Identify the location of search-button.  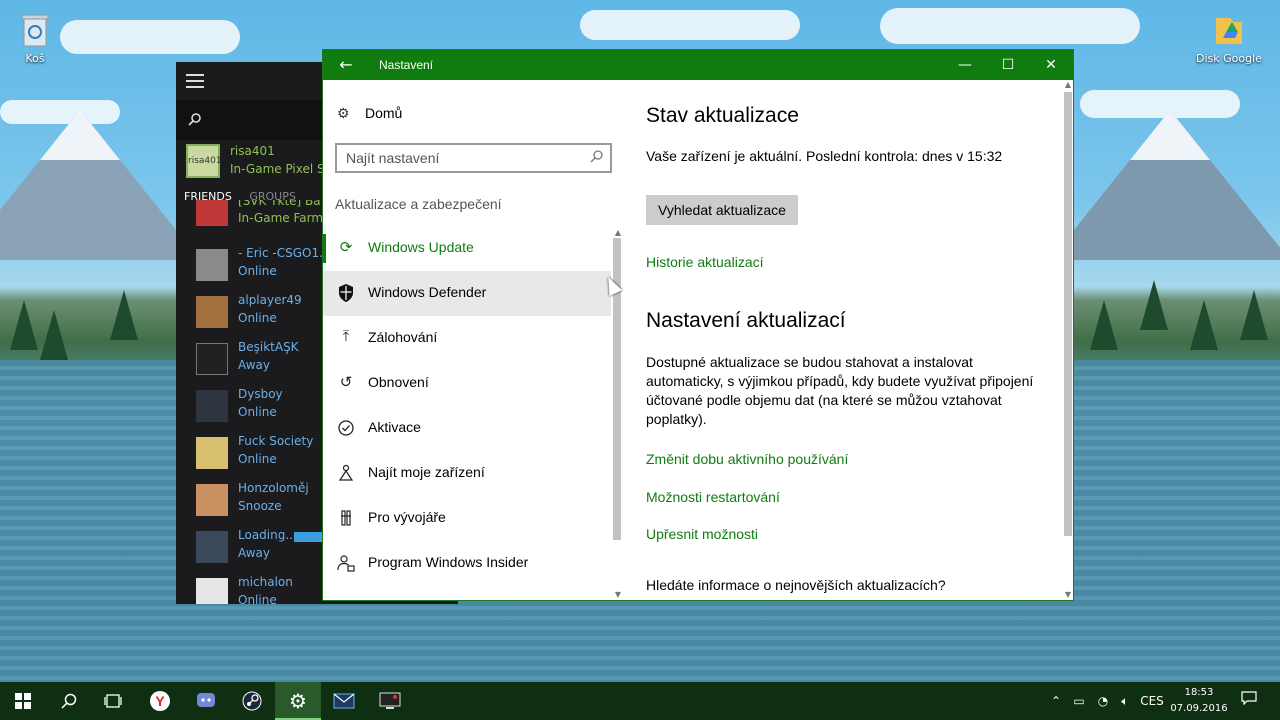
(69, 701).